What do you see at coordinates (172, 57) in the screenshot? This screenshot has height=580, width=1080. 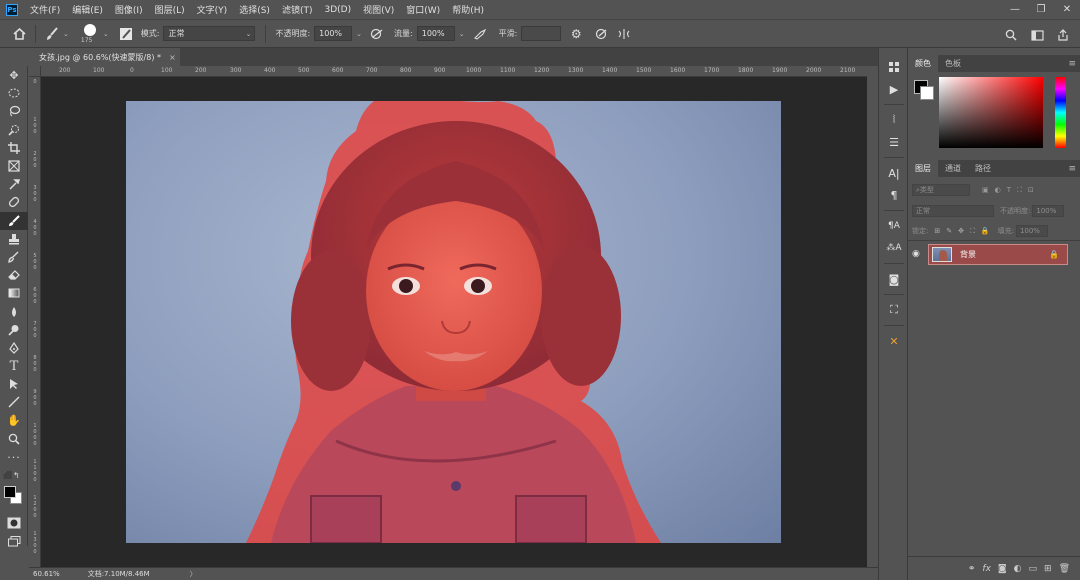 I see `close-tab-icon: ×` at bounding box center [172, 57].